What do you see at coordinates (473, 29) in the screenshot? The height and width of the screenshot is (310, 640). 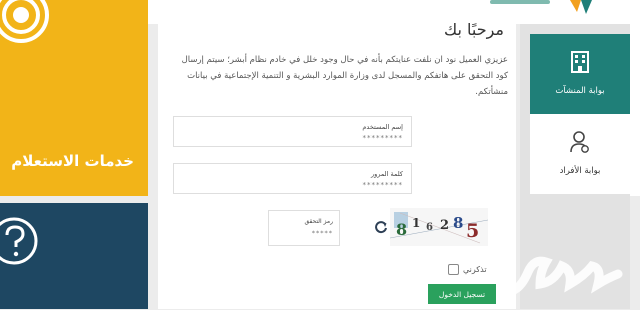 I see `welcome-title: مرحبًا بك` at bounding box center [473, 29].